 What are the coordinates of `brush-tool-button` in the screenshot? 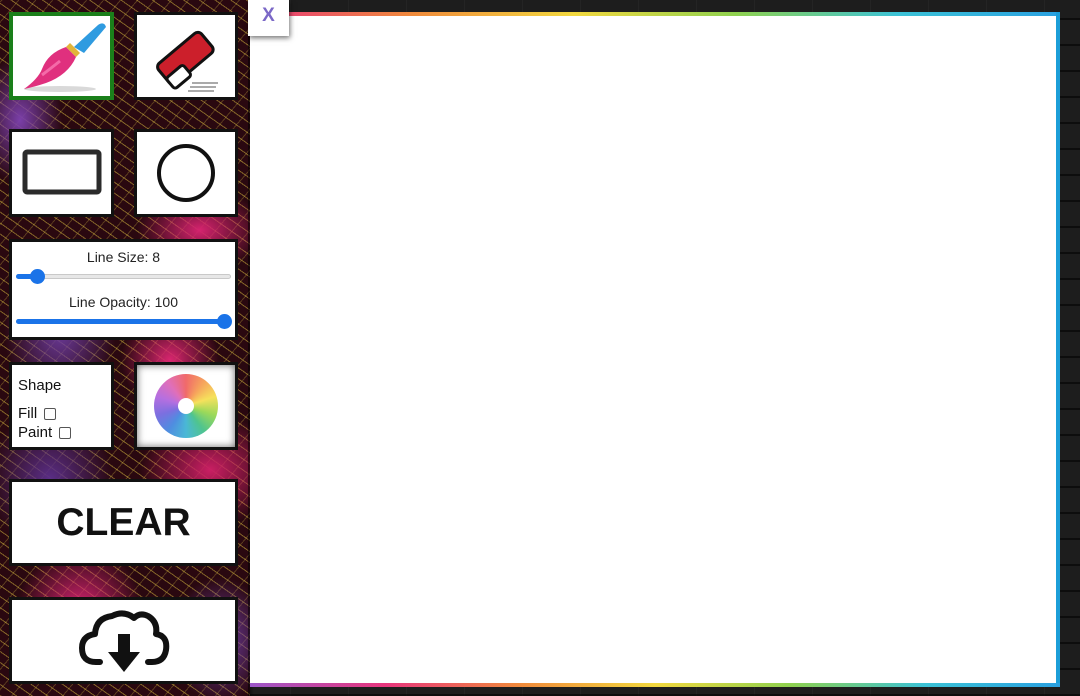 It's located at (61, 56).